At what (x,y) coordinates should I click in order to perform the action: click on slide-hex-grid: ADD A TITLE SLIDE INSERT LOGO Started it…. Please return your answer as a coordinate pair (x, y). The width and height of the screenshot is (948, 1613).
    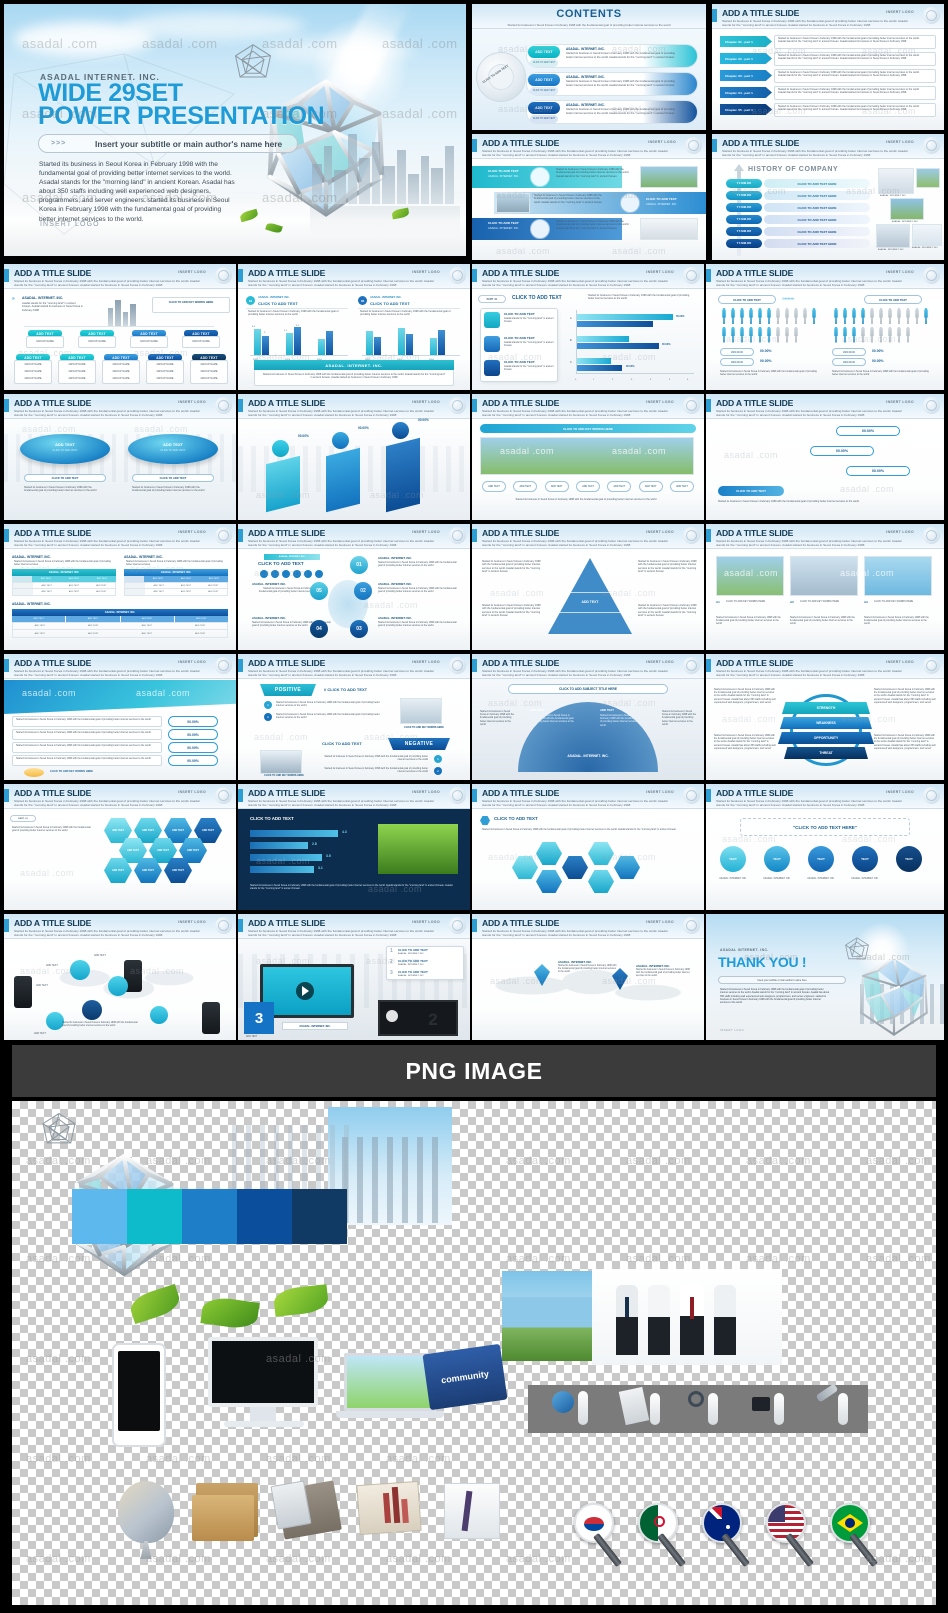
    Looking at the image, I should click on (120, 847).